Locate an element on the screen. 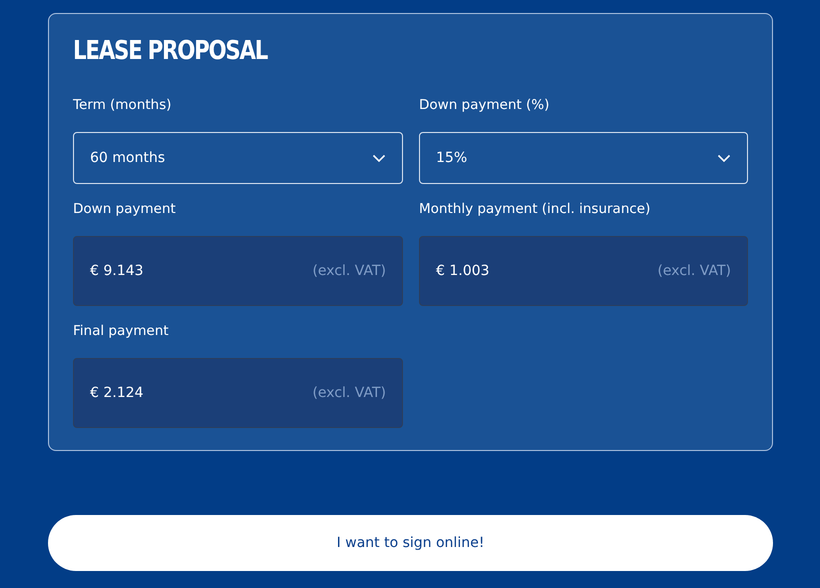  card-title: LEASE PROPOSAL is located at coordinates (170, 51).